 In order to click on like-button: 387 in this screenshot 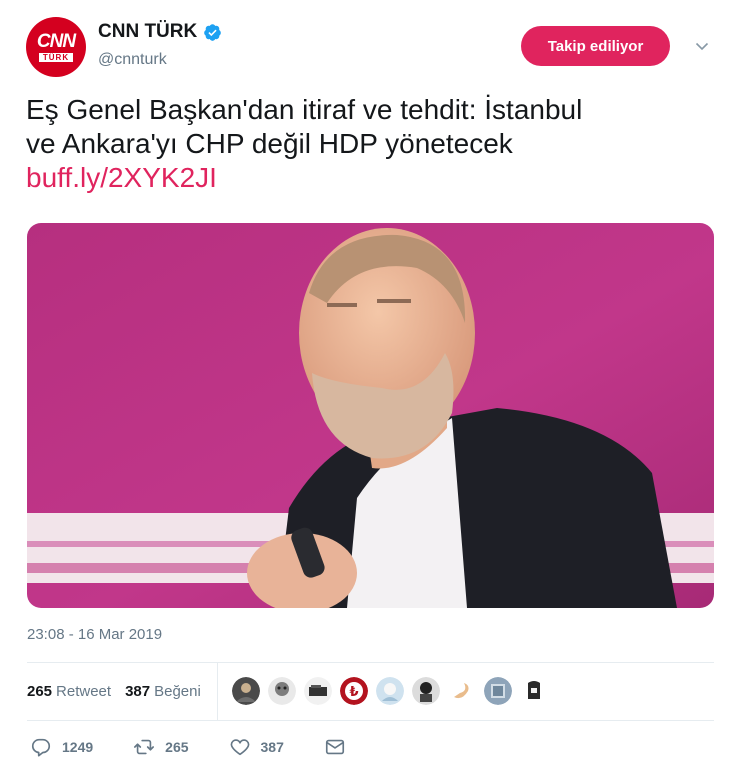, I will do `click(256, 747)`.